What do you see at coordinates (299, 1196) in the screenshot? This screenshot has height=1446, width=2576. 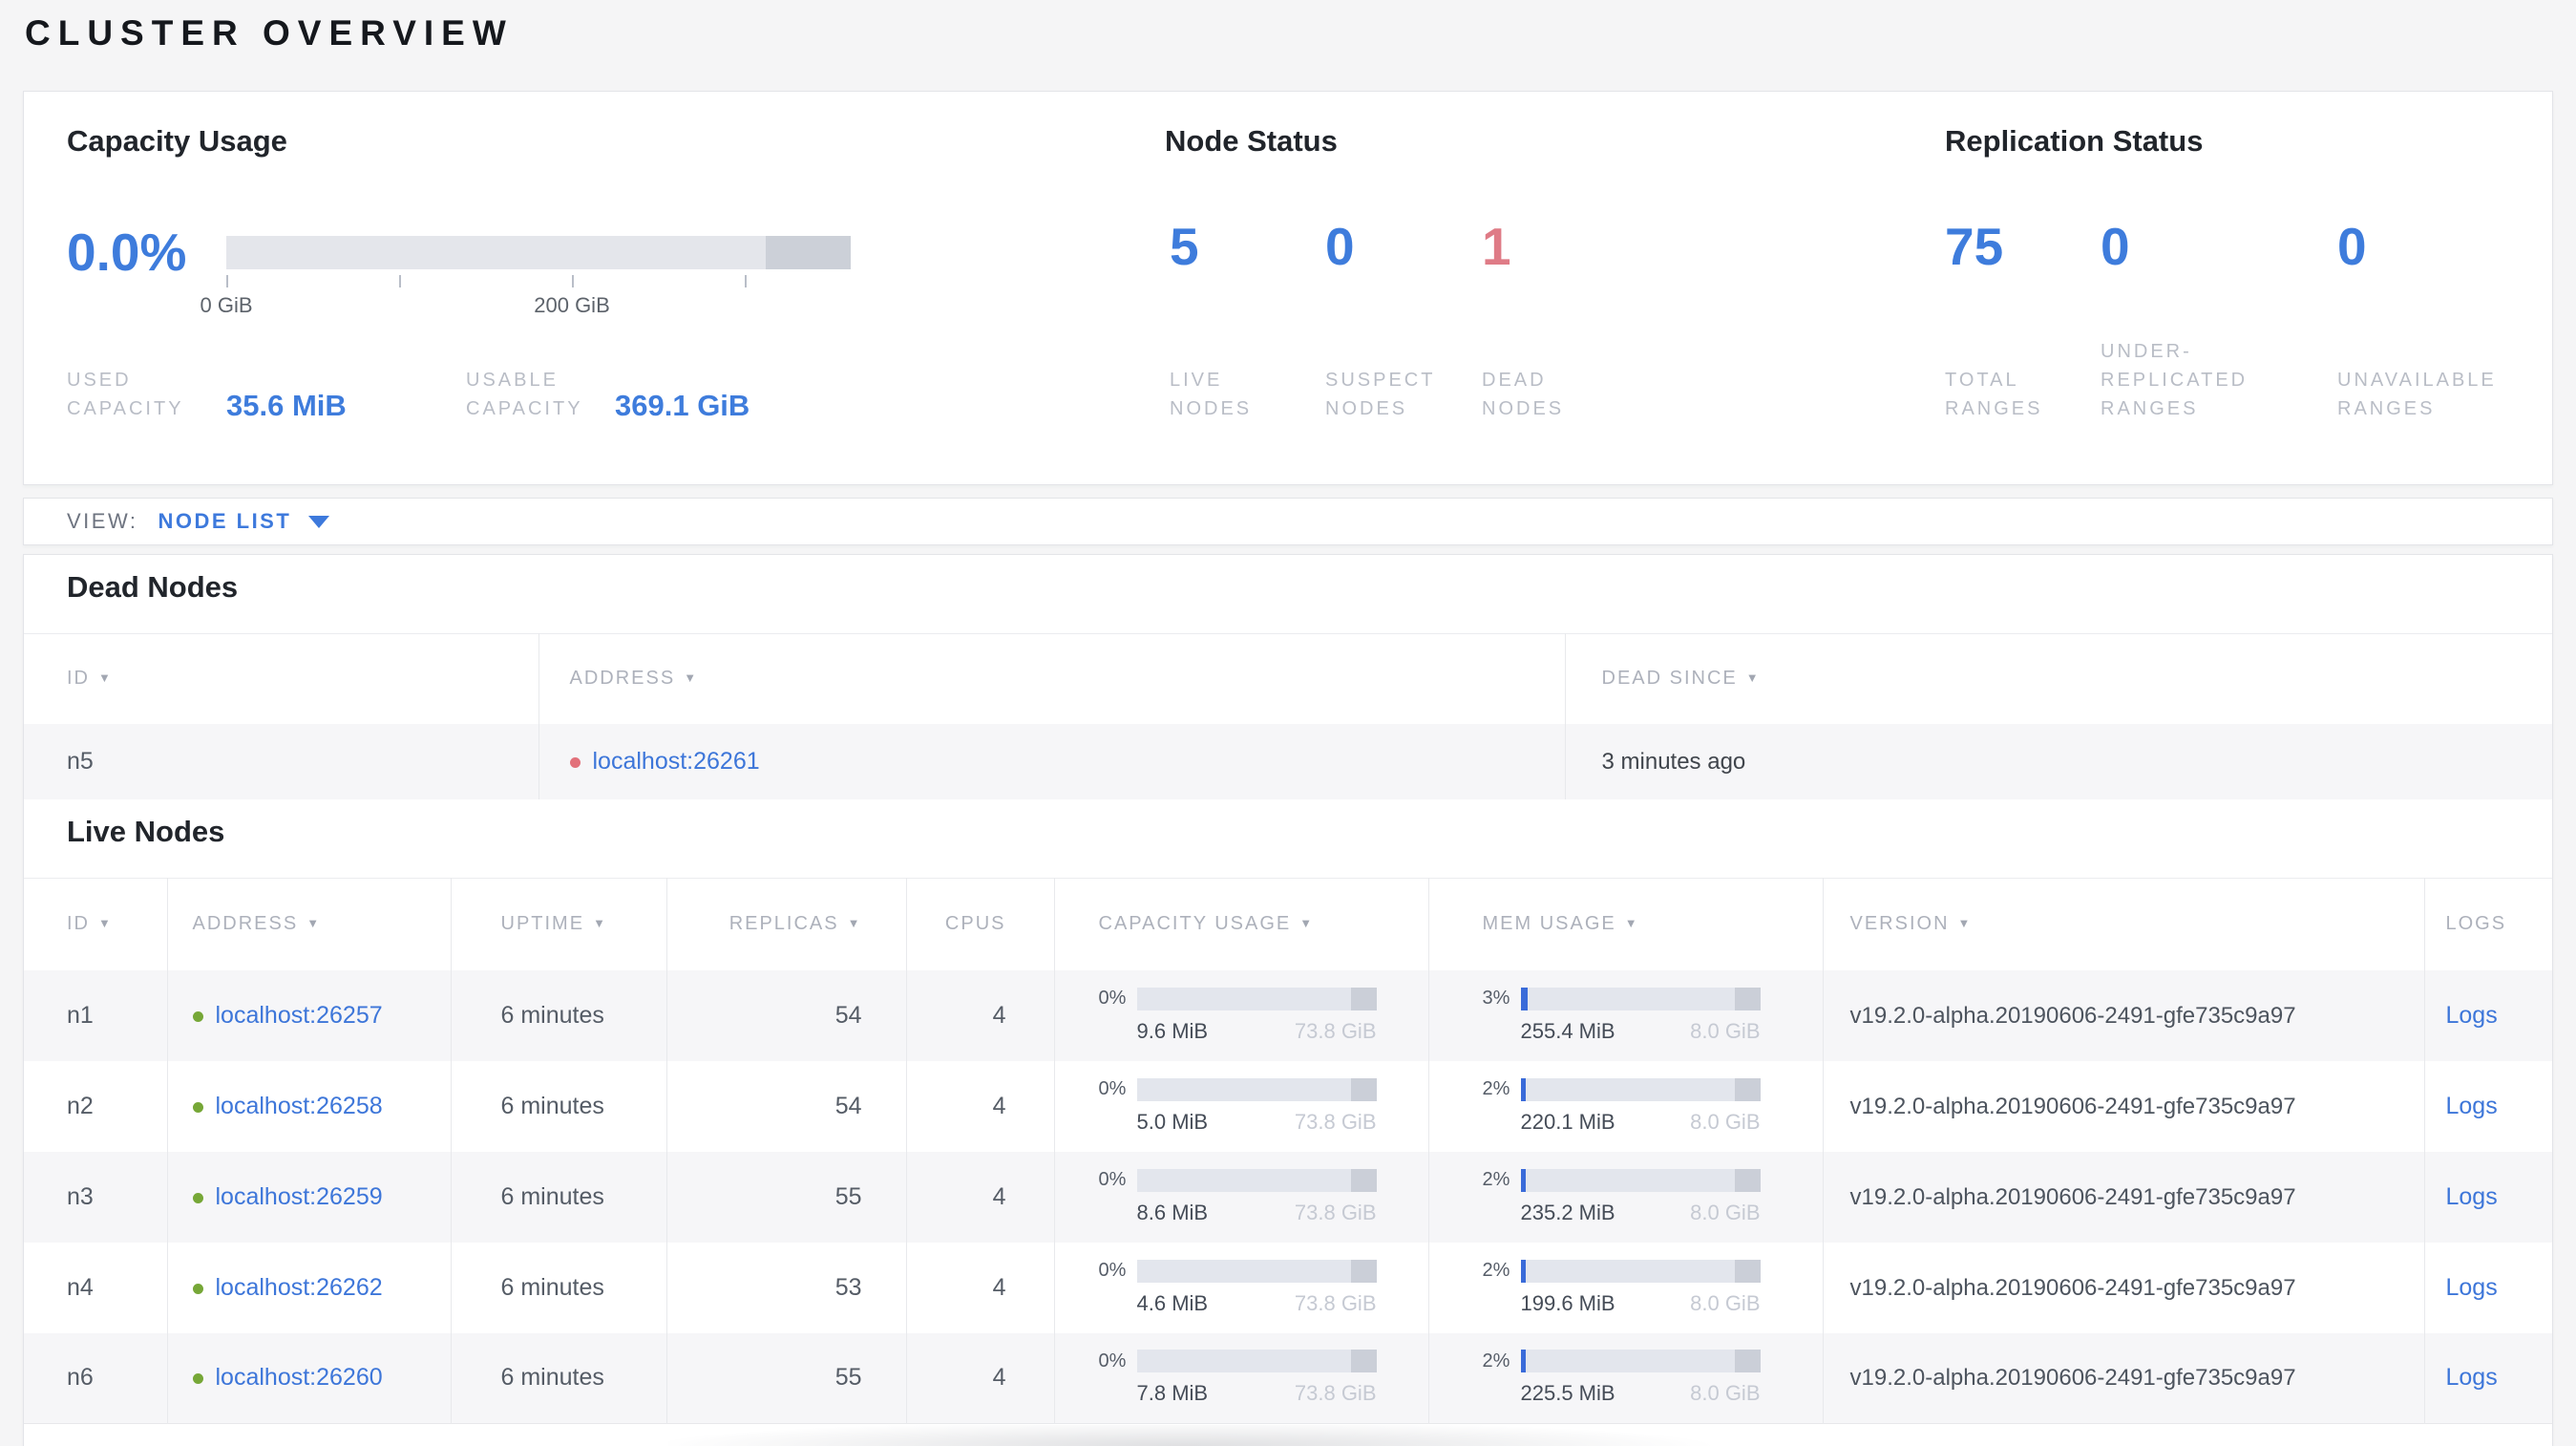 I see `node-address-link: localhost:26259` at bounding box center [299, 1196].